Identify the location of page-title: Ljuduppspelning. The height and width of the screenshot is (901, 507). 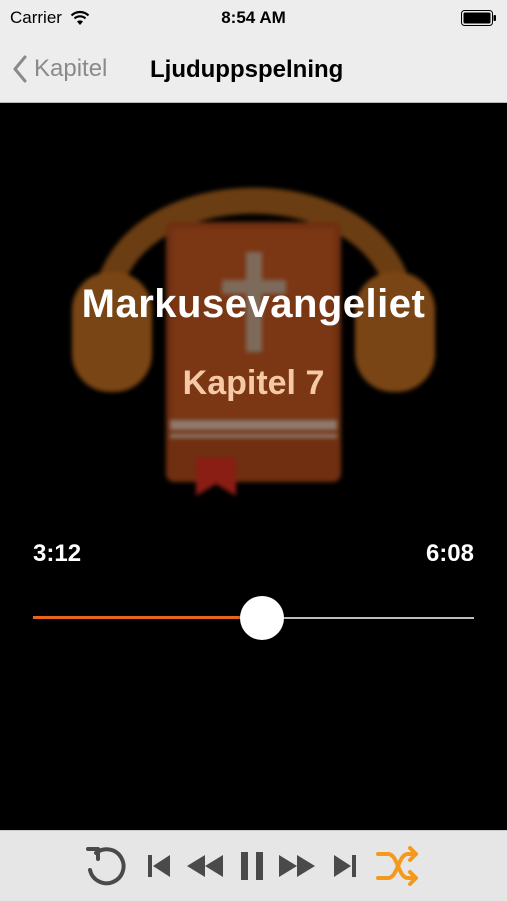
(247, 69).